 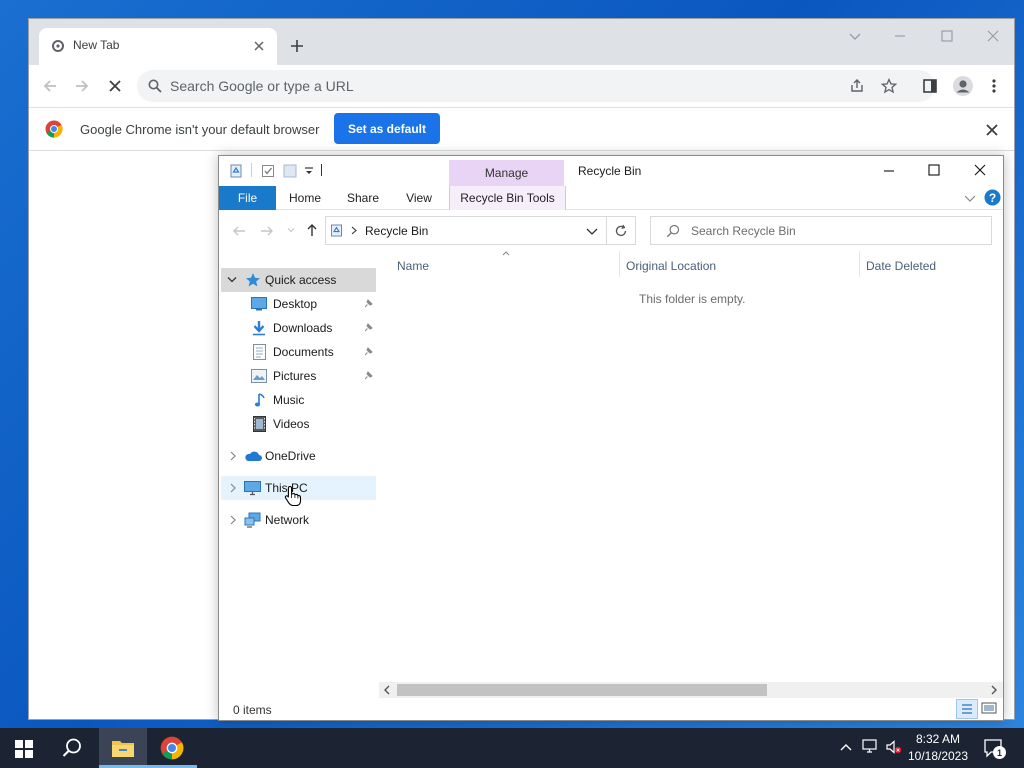 I want to click on nav-item-network: Network, so click(x=298, y=520).